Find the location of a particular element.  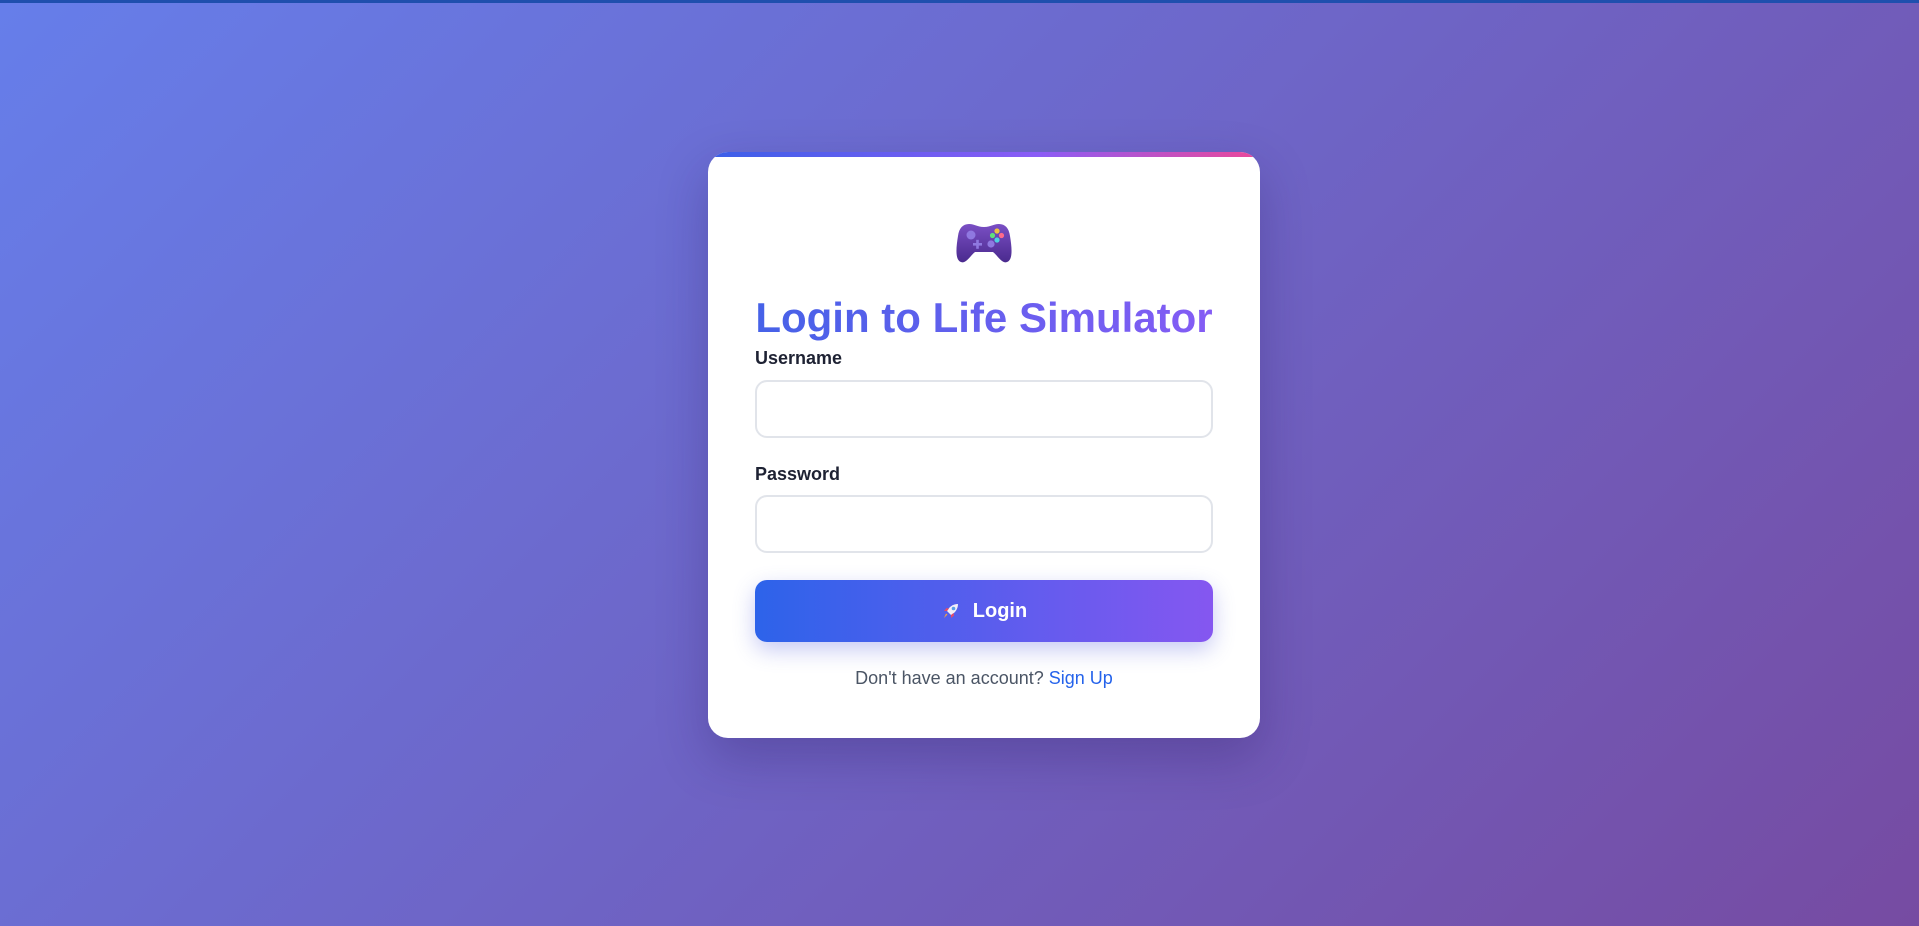

rocket-icon is located at coordinates (951, 611).